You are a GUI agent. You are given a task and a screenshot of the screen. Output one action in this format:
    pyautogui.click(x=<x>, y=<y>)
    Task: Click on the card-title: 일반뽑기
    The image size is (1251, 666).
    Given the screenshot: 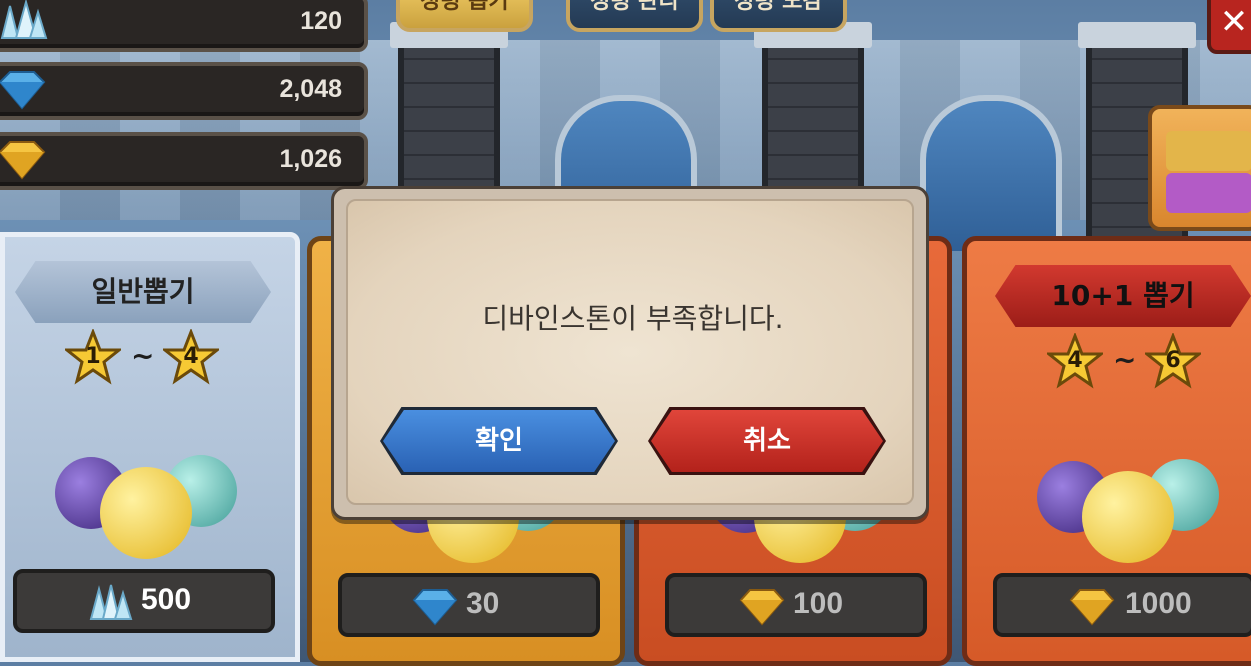 What is the action you would take?
    pyautogui.click(x=143, y=292)
    